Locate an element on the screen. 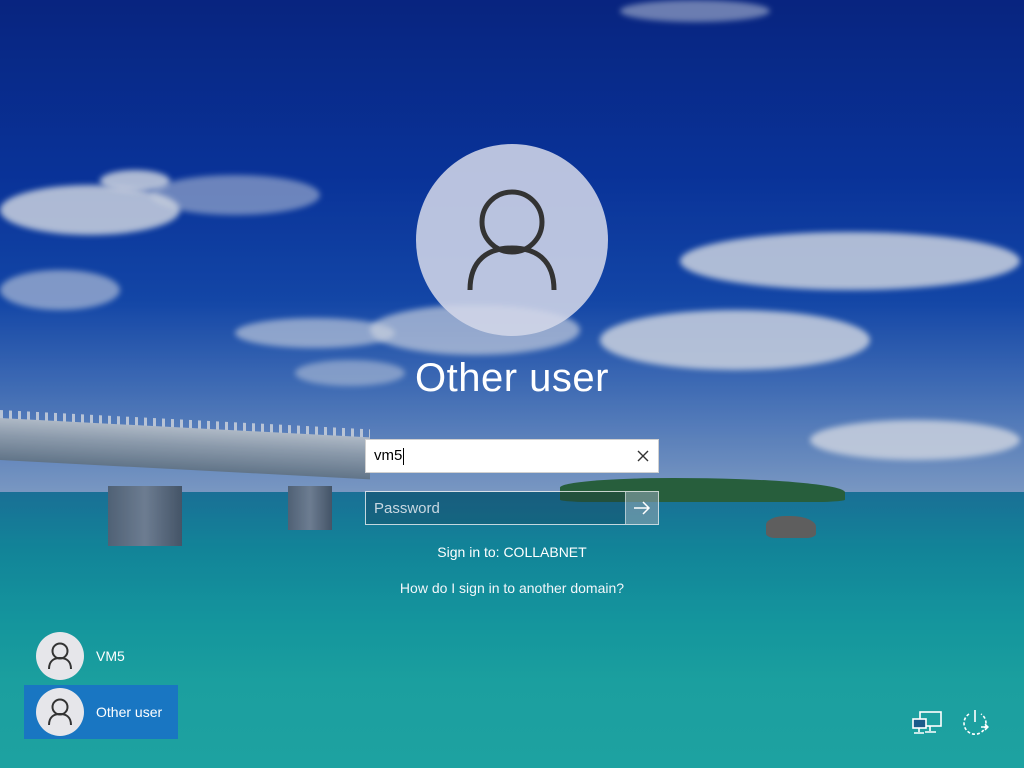 The height and width of the screenshot is (768, 1024). username-field: vm5 is located at coordinates (512, 456).